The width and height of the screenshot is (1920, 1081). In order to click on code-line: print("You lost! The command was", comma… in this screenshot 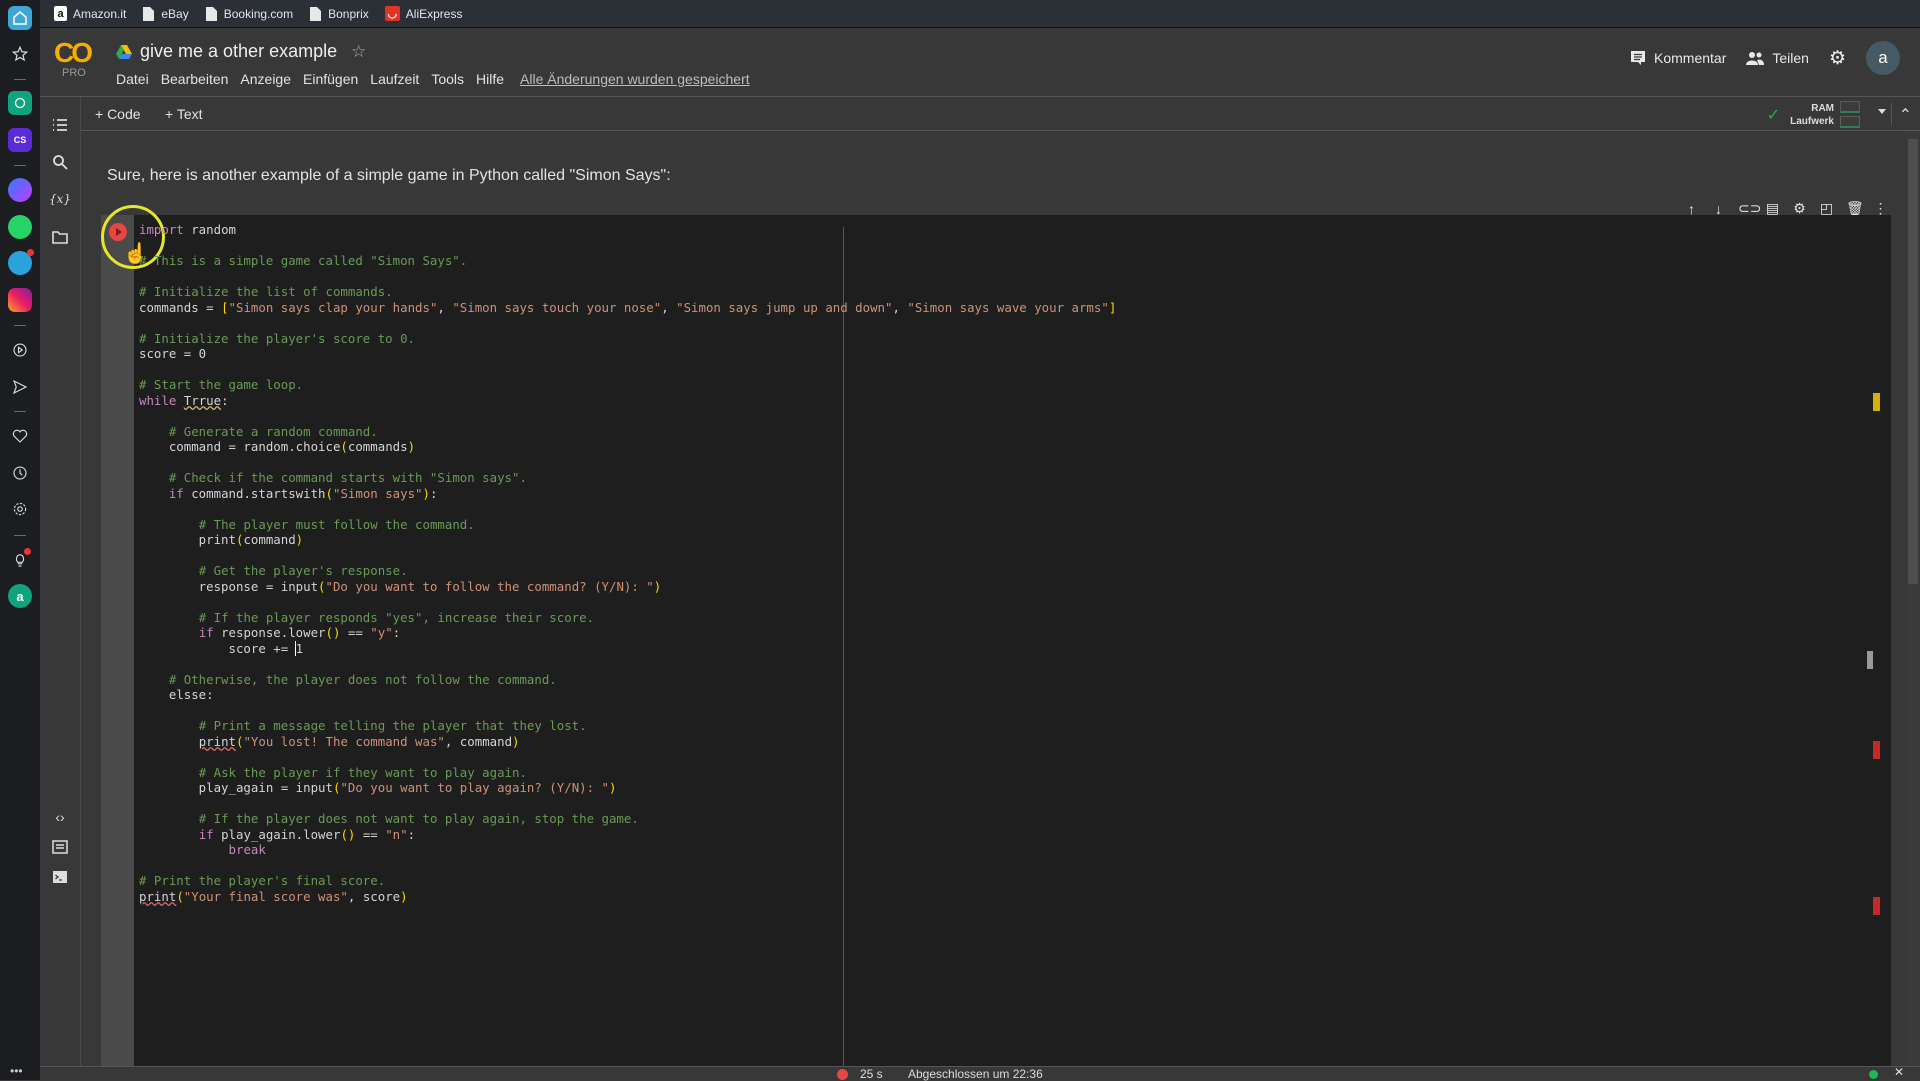, I will do `click(627, 742)`.